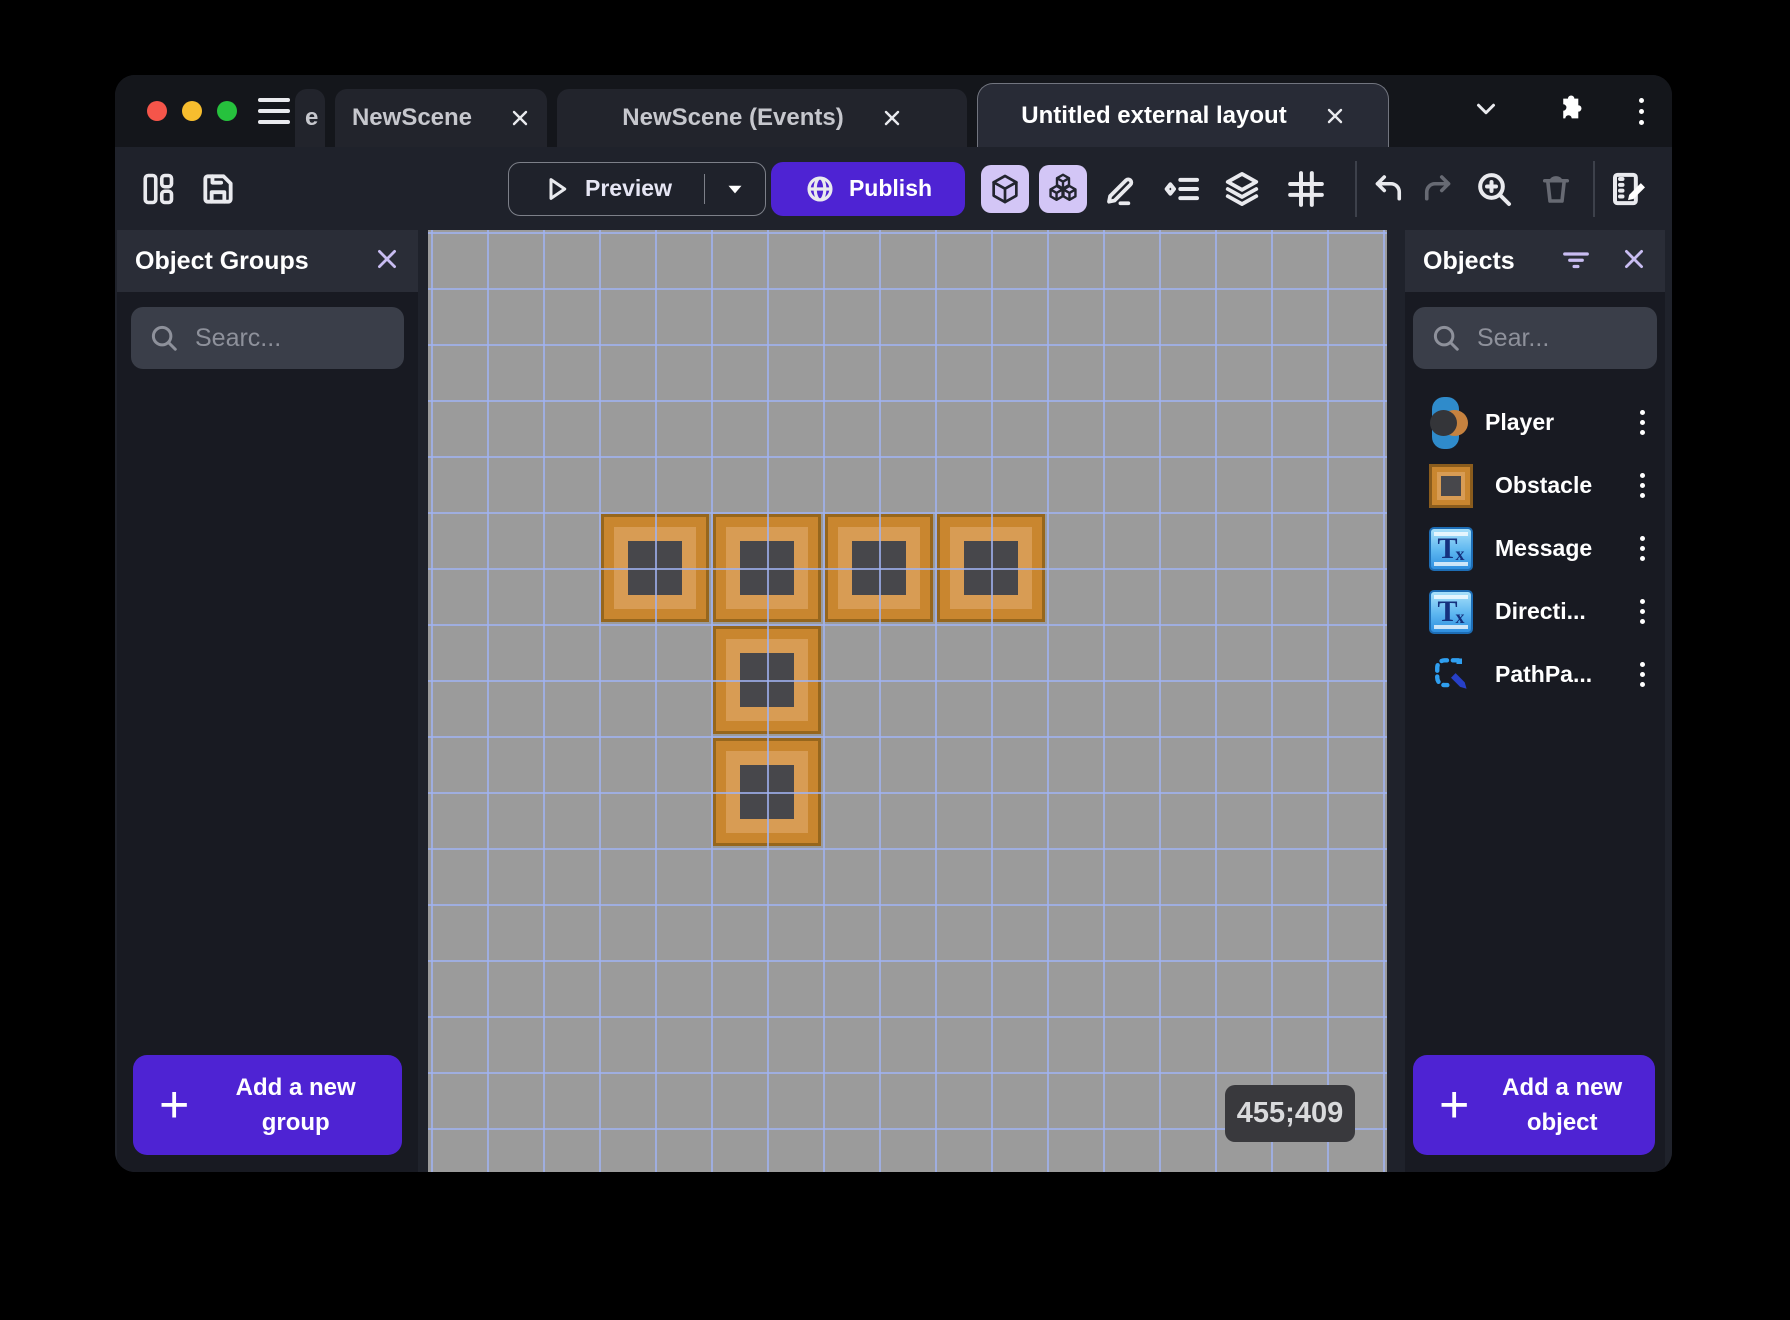 The height and width of the screenshot is (1320, 1790). What do you see at coordinates (1486, 111) in the screenshot?
I see `chevron-down-icon` at bounding box center [1486, 111].